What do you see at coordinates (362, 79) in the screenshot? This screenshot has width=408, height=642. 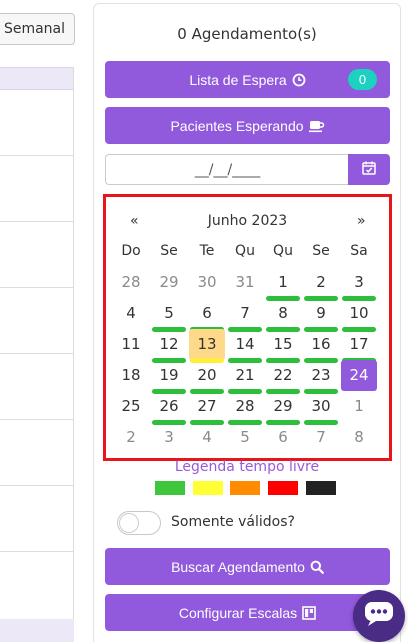 I see `waitlist-count-badge: 0` at bounding box center [362, 79].